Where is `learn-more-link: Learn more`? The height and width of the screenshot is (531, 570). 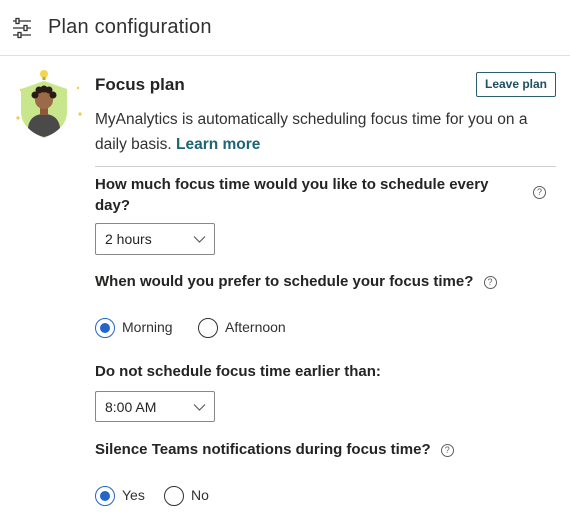
learn-more-link: Learn more is located at coordinates (218, 144).